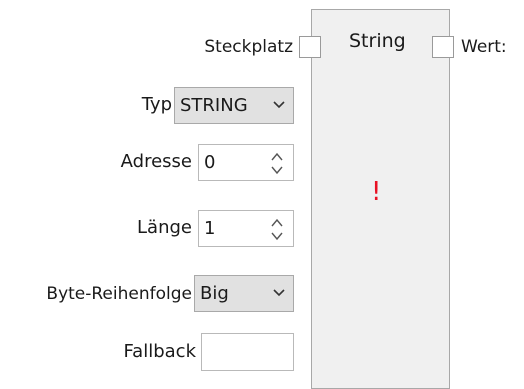 Image resolution: width=524 pixels, height=389 pixels. What do you see at coordinates (248, 47) in the screenshot?
I see `input-port-label: Steckplatz` at bounding box center [248, 47].